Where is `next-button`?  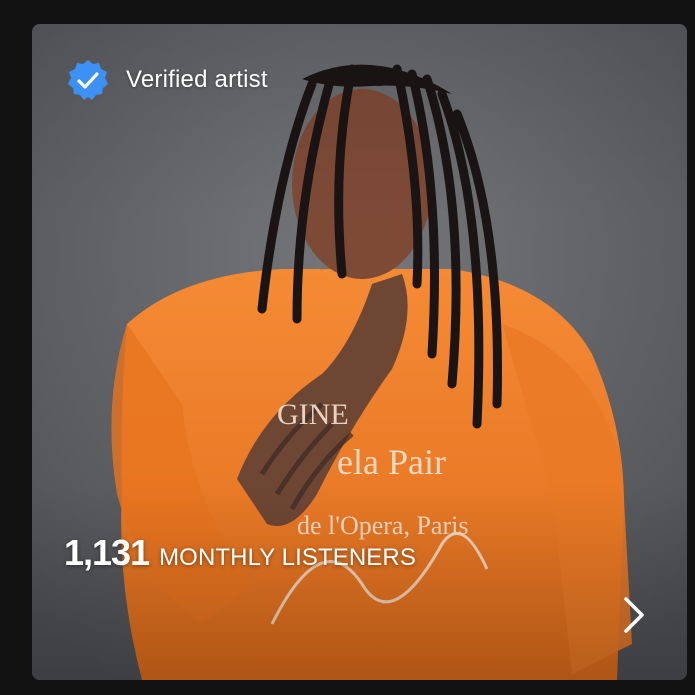
next-button is located at coordinates (634, 615).